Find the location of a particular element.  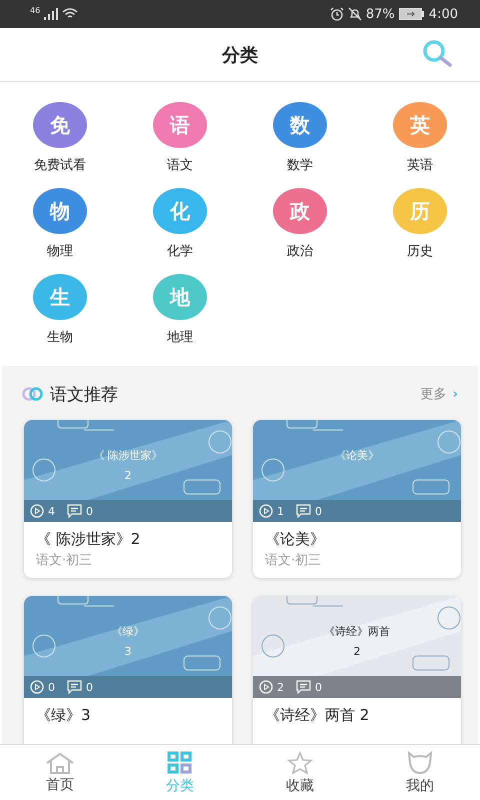

nav-tab: 首页 is located at coordinates (60, 772).